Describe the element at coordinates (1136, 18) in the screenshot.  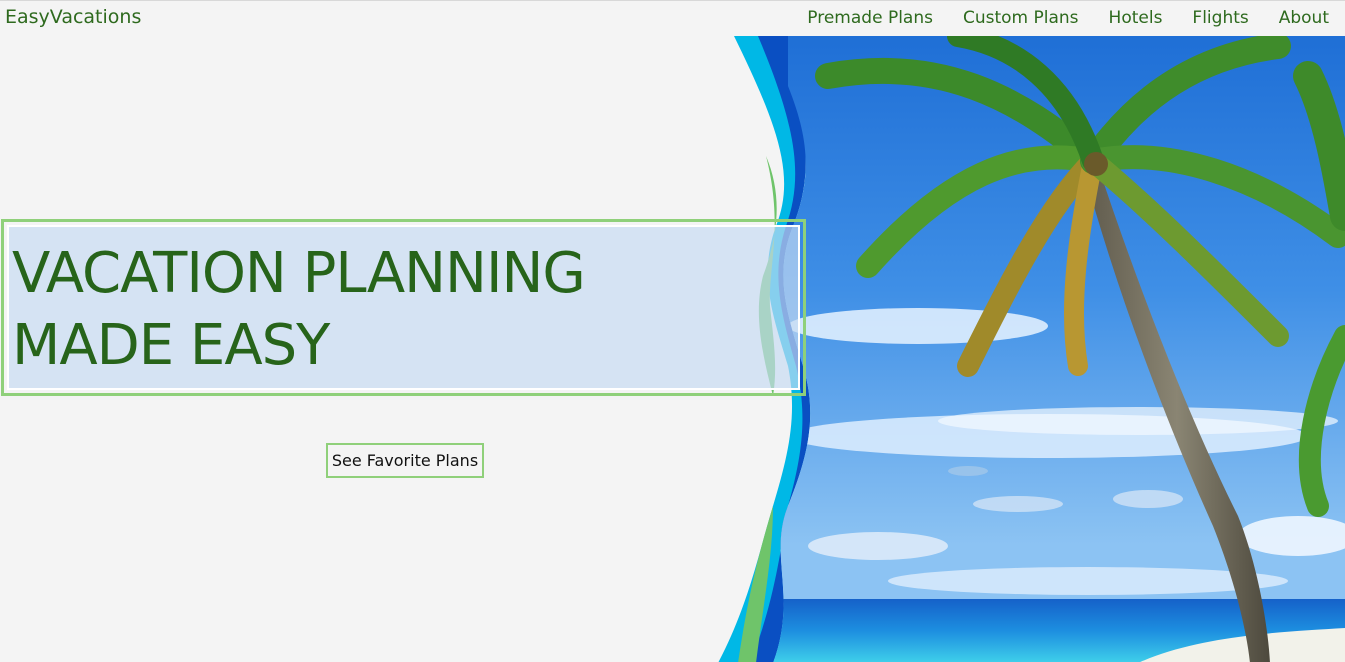
I see `nav-link-hotels: Hotels` at that location.